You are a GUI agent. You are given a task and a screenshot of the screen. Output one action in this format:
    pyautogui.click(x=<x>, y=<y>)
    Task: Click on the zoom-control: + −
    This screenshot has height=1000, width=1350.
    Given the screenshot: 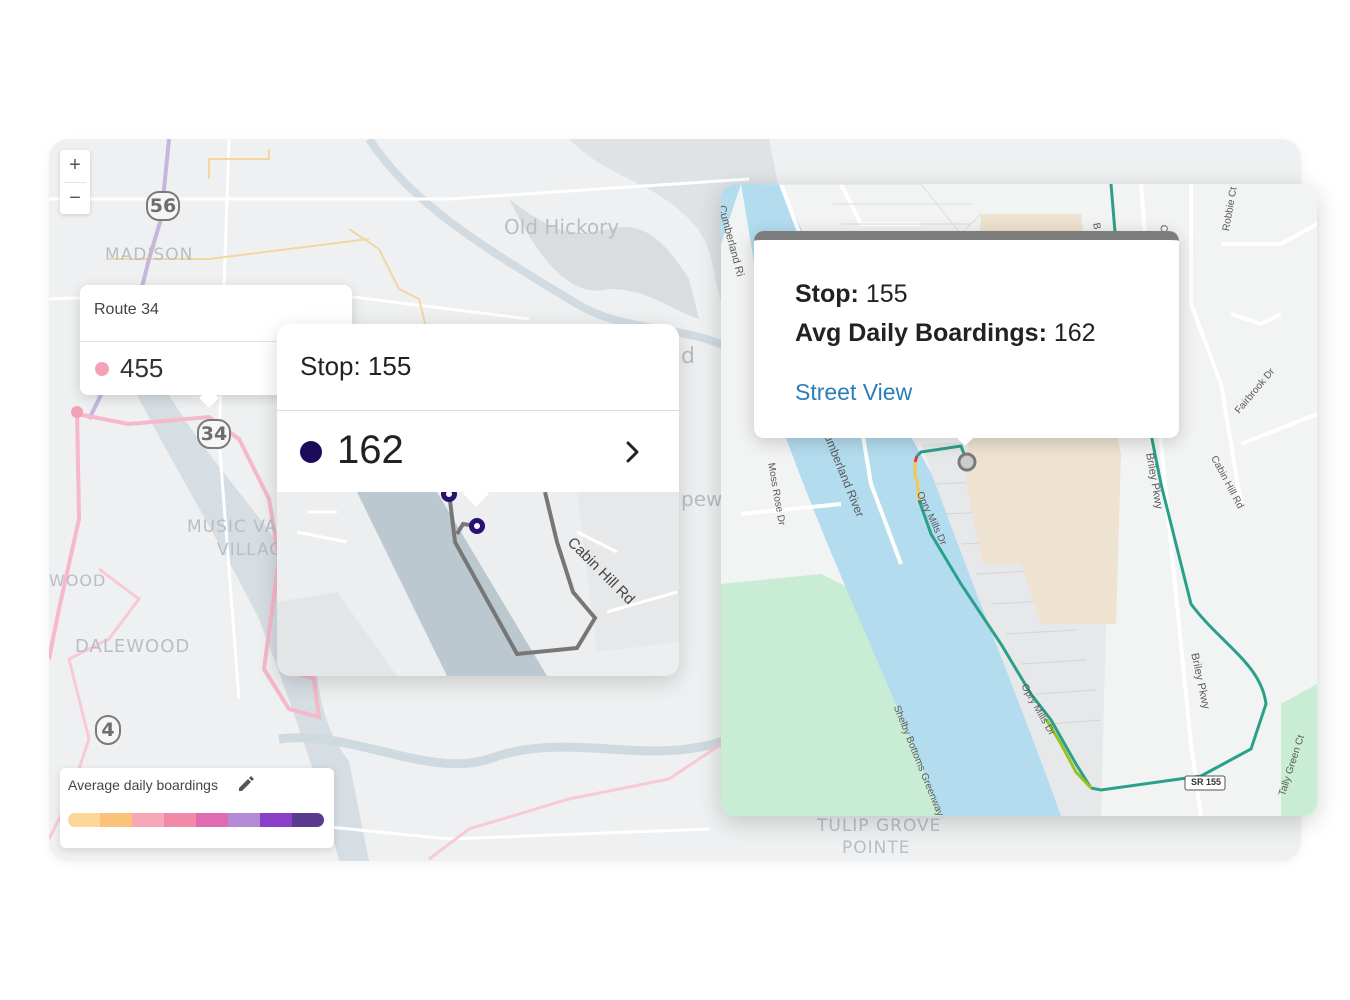 What is the action you would take?
    pyautogui.click(x=75, y=182)
    